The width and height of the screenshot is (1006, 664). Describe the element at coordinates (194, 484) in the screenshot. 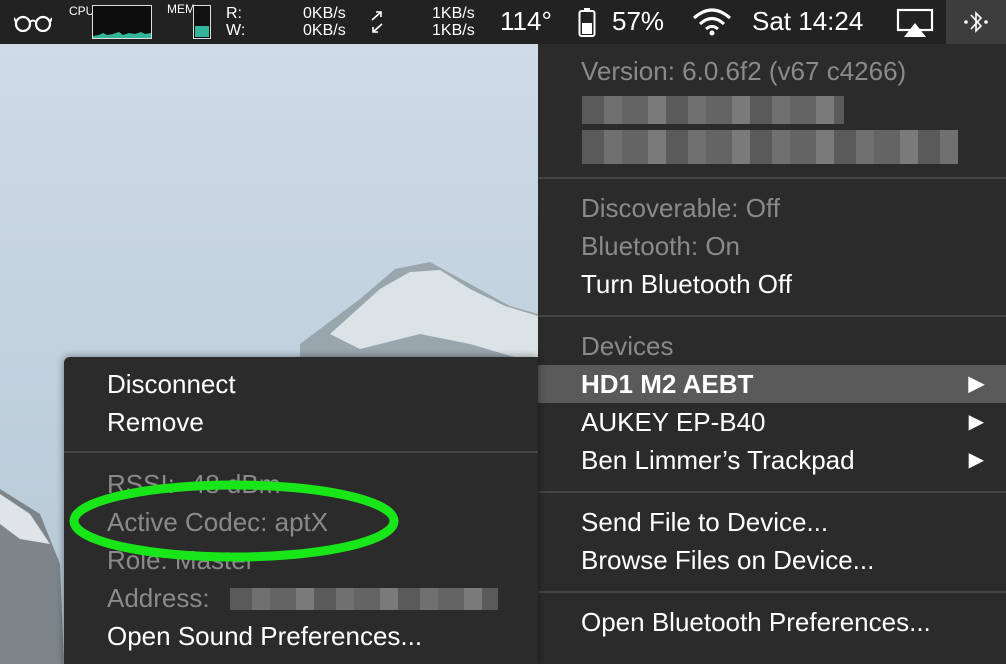

I see `rssi-info: RSSI: -48 dBm` at that location.